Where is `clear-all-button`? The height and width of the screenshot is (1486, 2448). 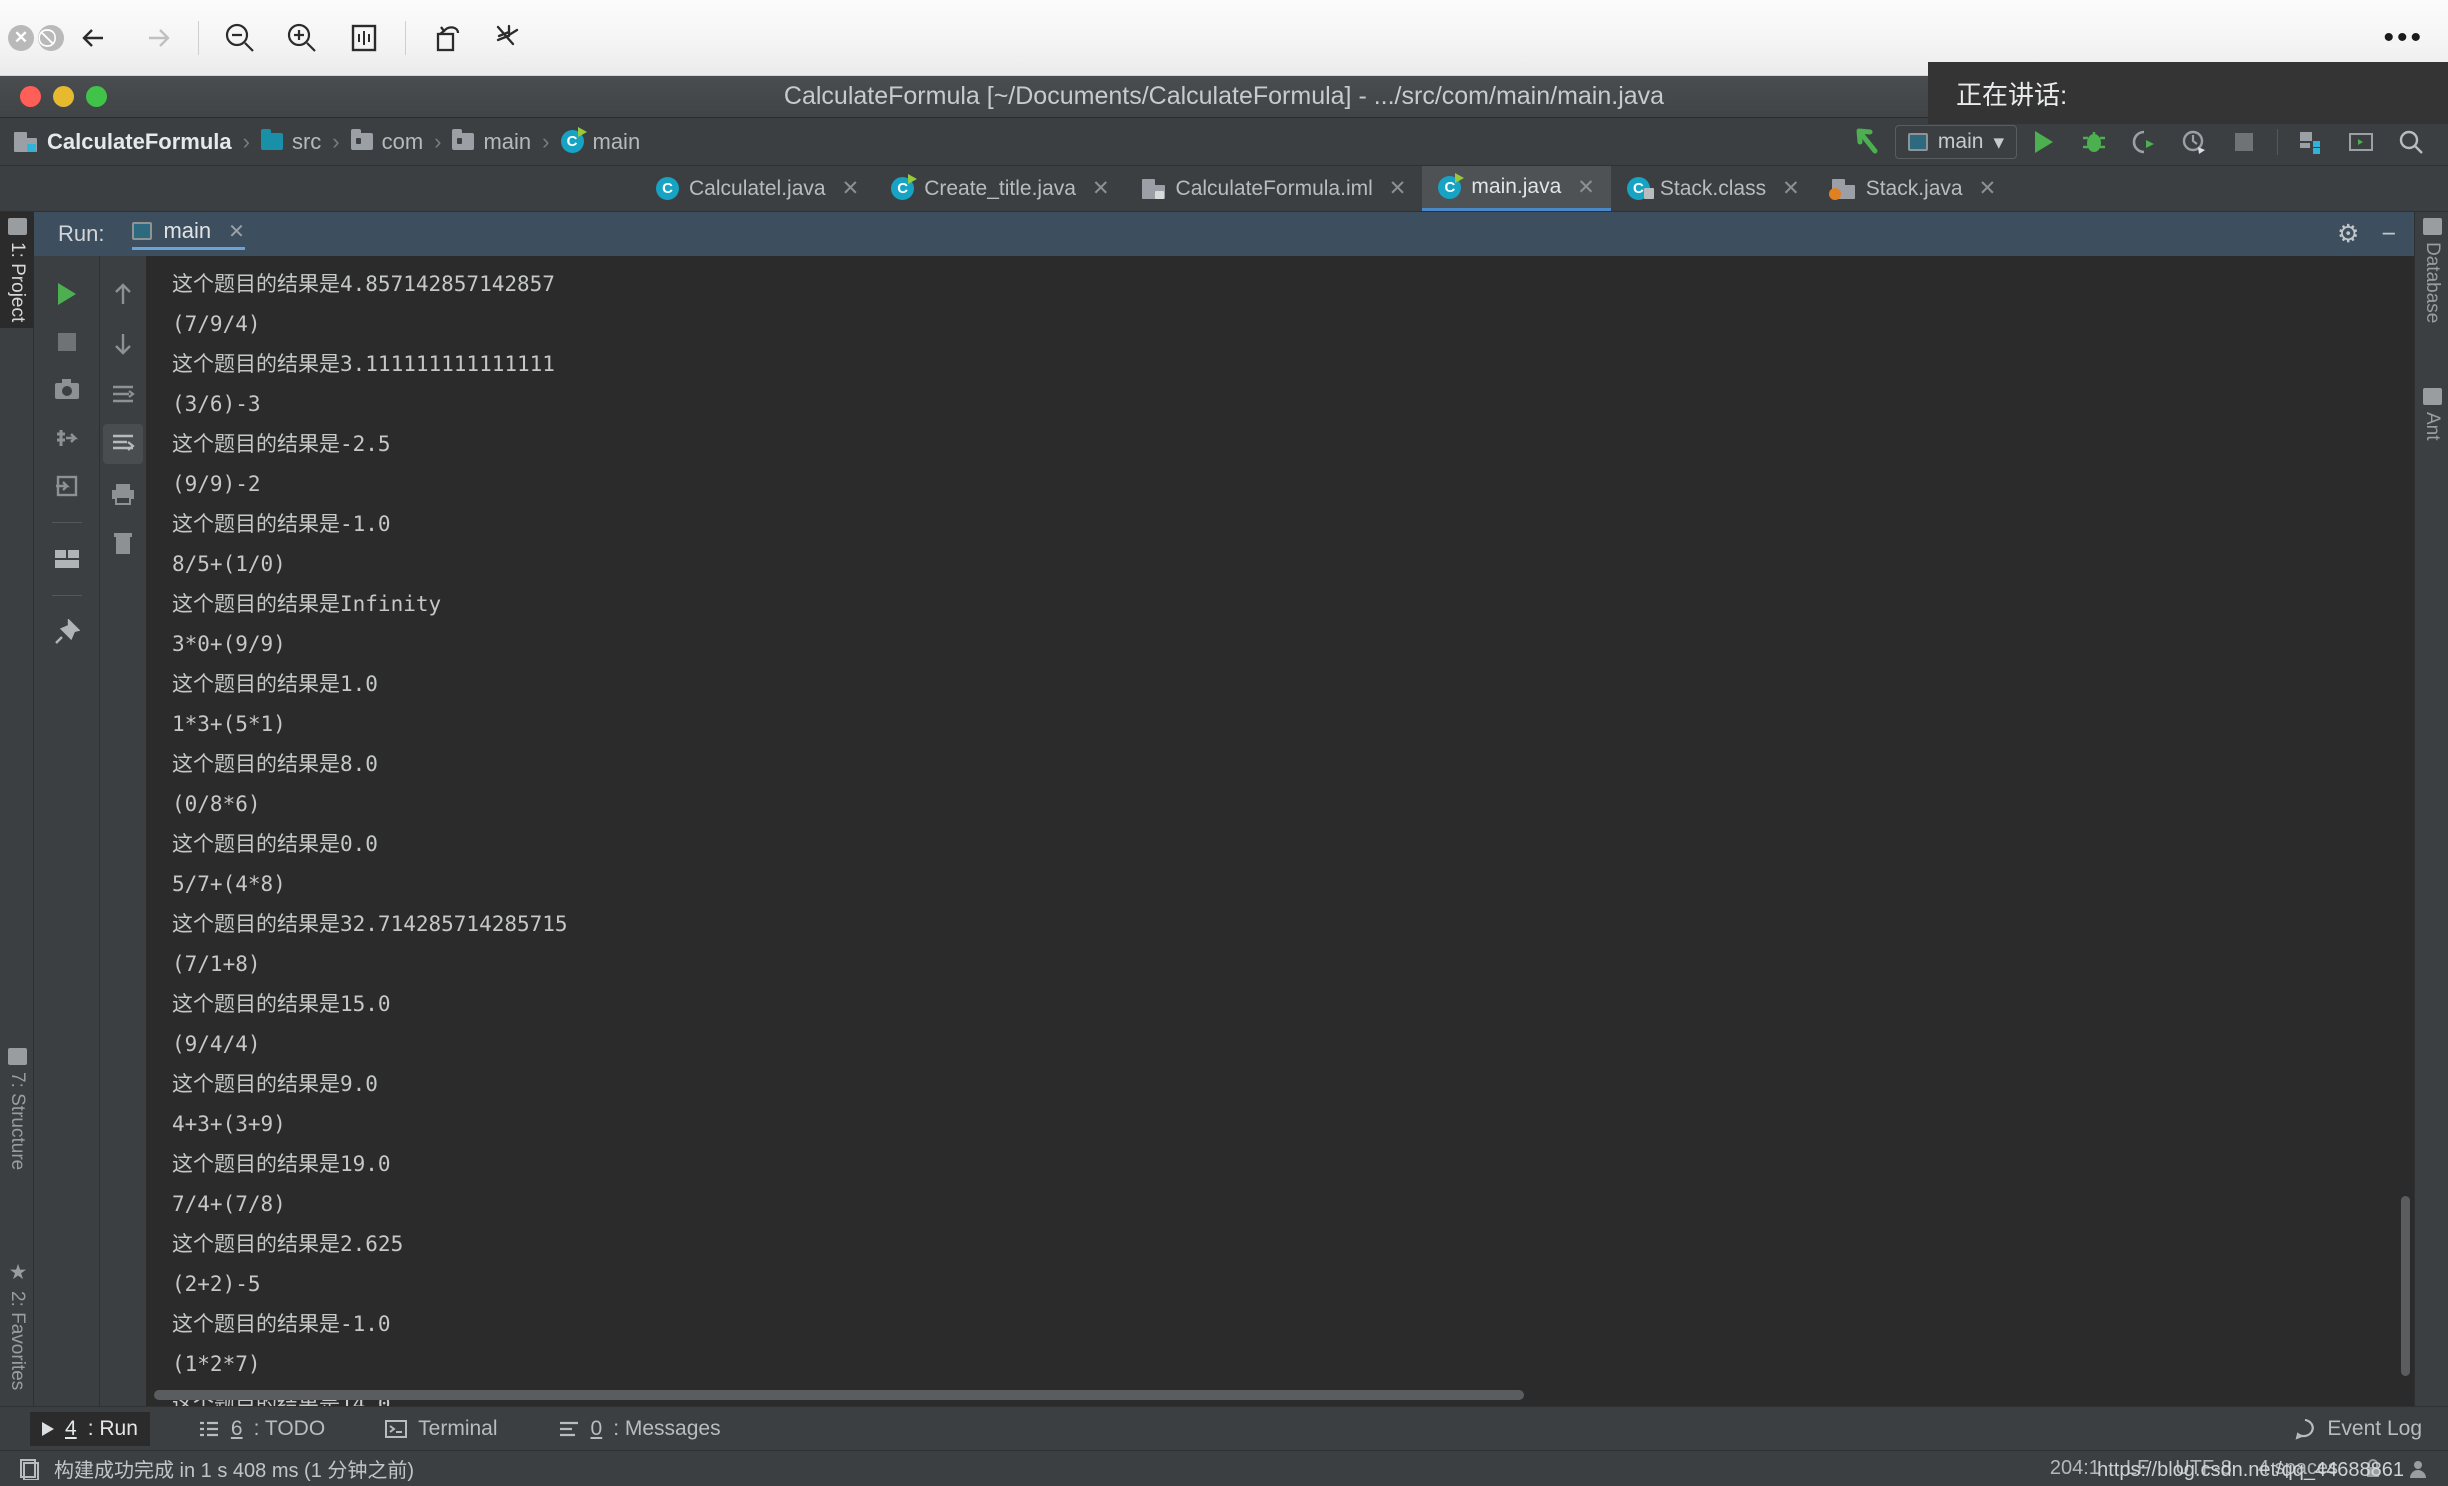 clear-all-button is located at coordinates (123, 544).